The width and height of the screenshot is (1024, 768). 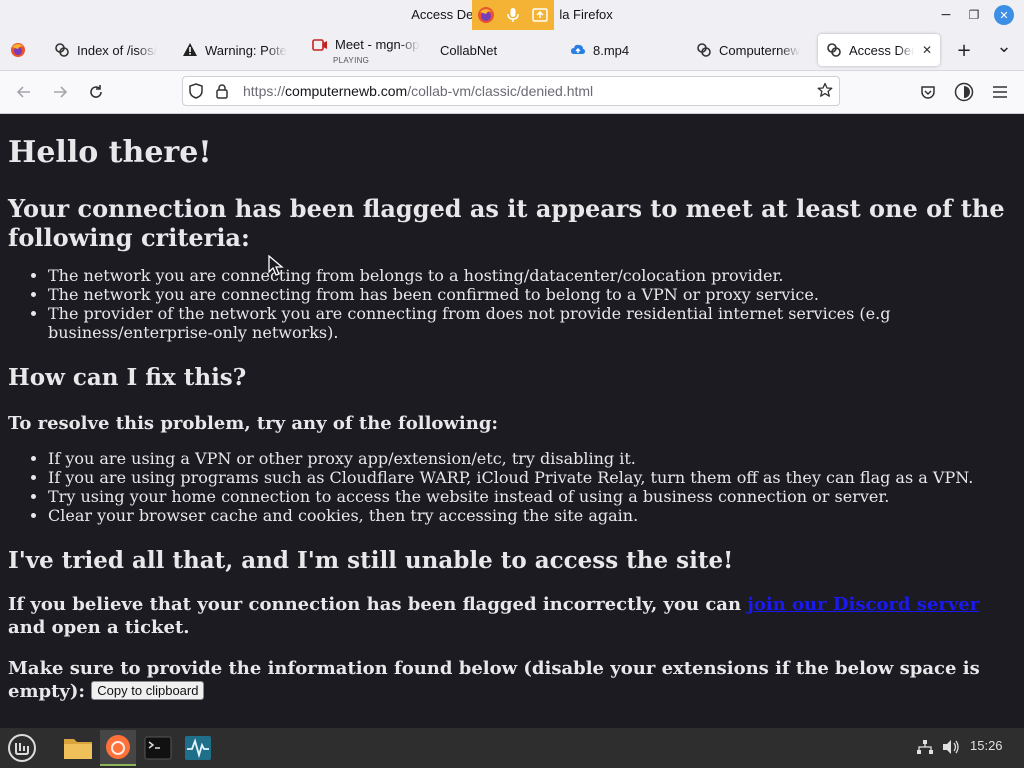 I want to click on menu-button, so click(x=1000, y=92).